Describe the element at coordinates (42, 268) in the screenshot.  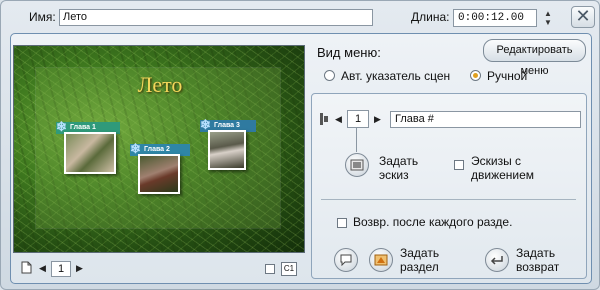
I see `page-prev-arrow-icon: ◀` at that location.